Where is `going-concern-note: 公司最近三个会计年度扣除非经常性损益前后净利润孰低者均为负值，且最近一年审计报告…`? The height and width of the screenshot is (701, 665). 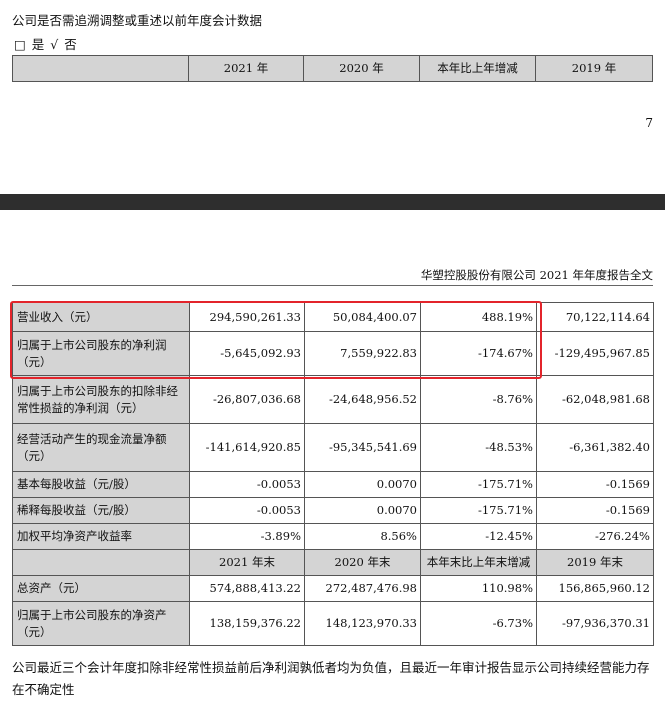 going-concern-note: 公司最近三个会计年度扣除非经常性损益前后净利润孰低者均为负值，且最近一年审计报告… is located at coordinates (331, 678).